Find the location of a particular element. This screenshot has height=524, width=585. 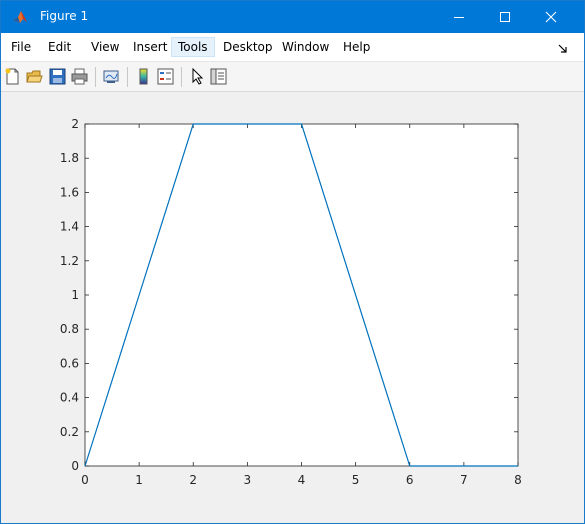

x-tick-label: 4 is located at coordinates (302, 480).